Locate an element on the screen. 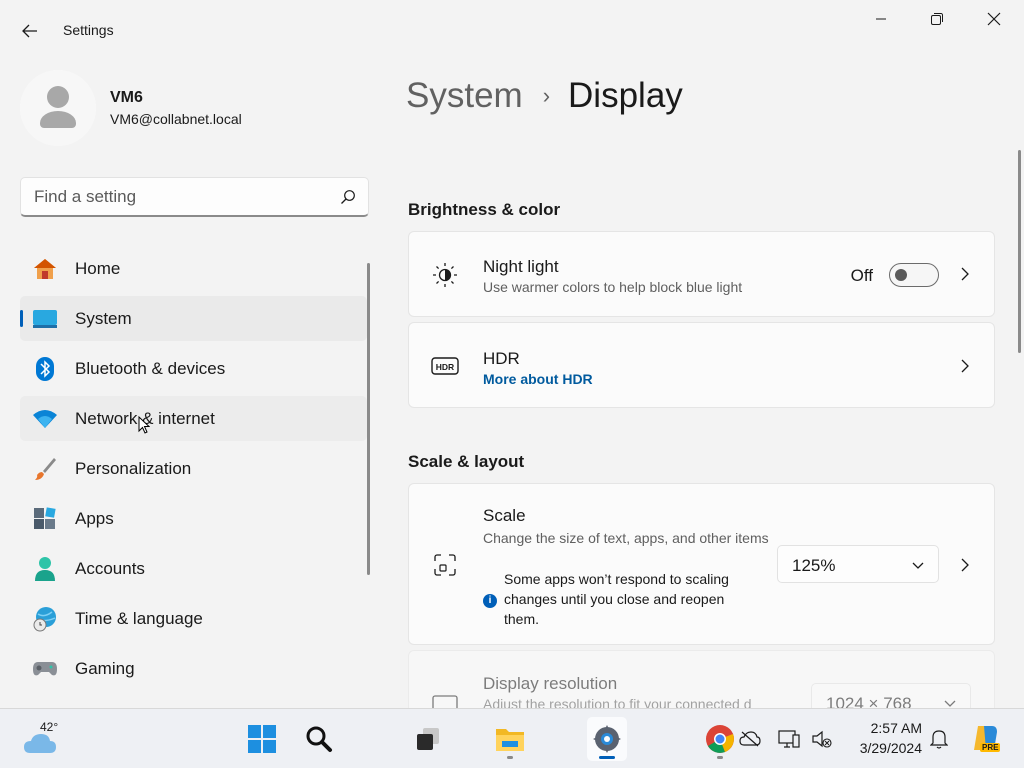 The image size is (1024, 768). section-header-brightness: Brightness & color is located at coordinates (484, 209).